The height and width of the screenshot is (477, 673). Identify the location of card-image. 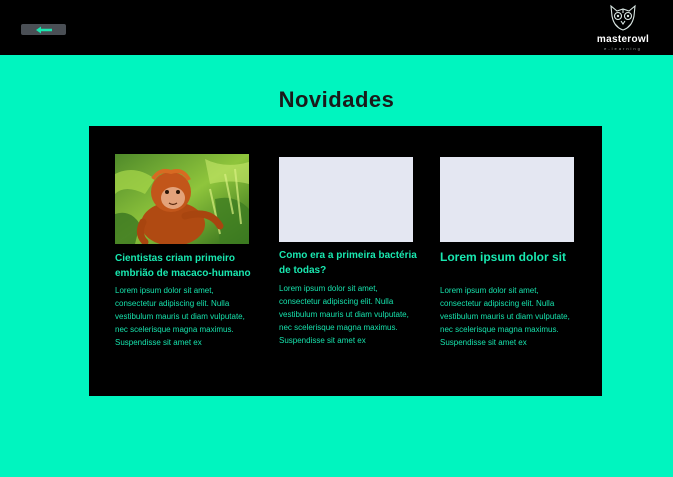
(182, 199).